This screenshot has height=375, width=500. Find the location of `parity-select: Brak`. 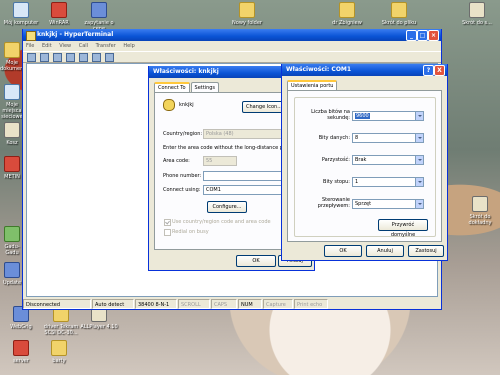

parity-select: Brak is located at coordinates (388, 160).